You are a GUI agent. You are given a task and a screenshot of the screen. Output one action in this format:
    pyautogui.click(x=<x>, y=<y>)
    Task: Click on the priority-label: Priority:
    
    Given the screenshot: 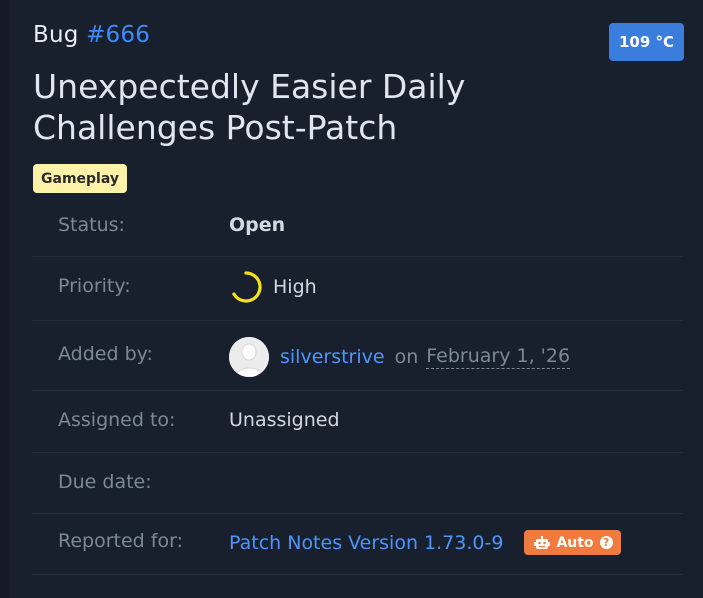 What is the action you would take?
    pyautogui.click(x=94, y=286)
    